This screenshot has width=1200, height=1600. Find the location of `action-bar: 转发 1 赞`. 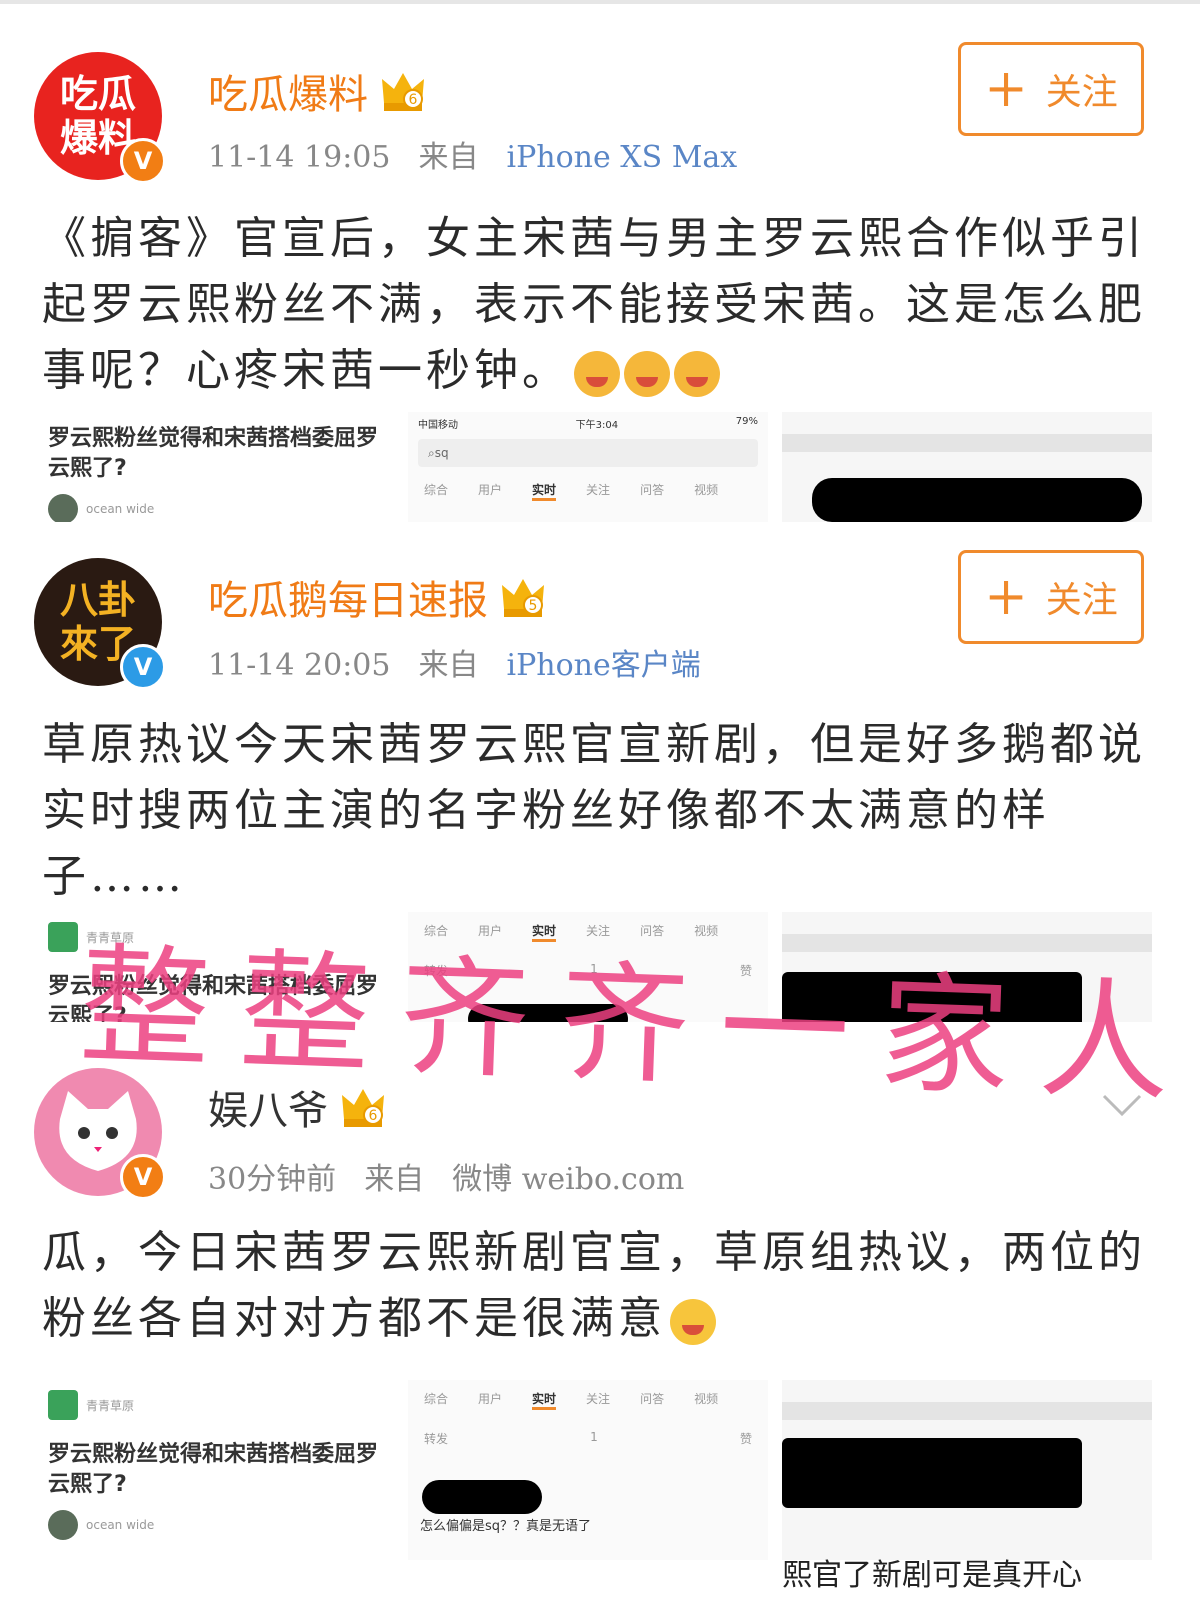

action-bar: 转发 1 赞 is located at coordinates (588, 1438).